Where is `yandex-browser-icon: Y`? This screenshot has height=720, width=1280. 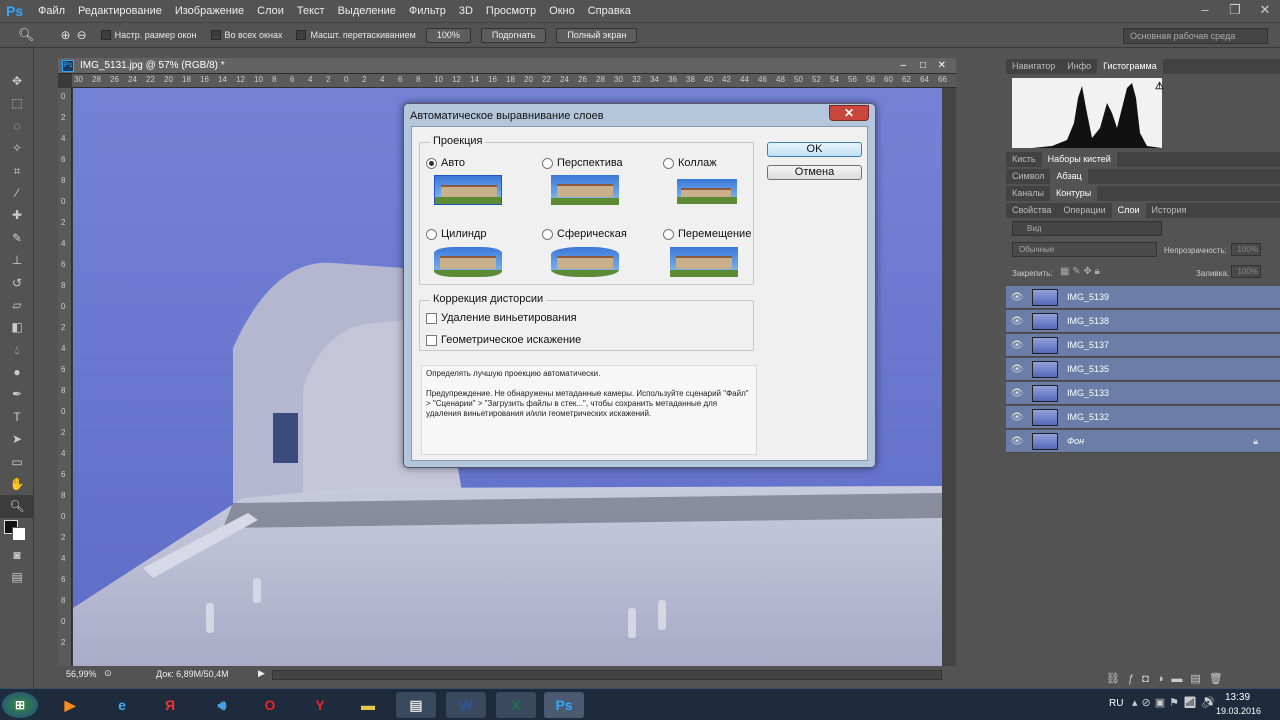
yandex-browser-icon: Y is located at coordinates (320, 705).